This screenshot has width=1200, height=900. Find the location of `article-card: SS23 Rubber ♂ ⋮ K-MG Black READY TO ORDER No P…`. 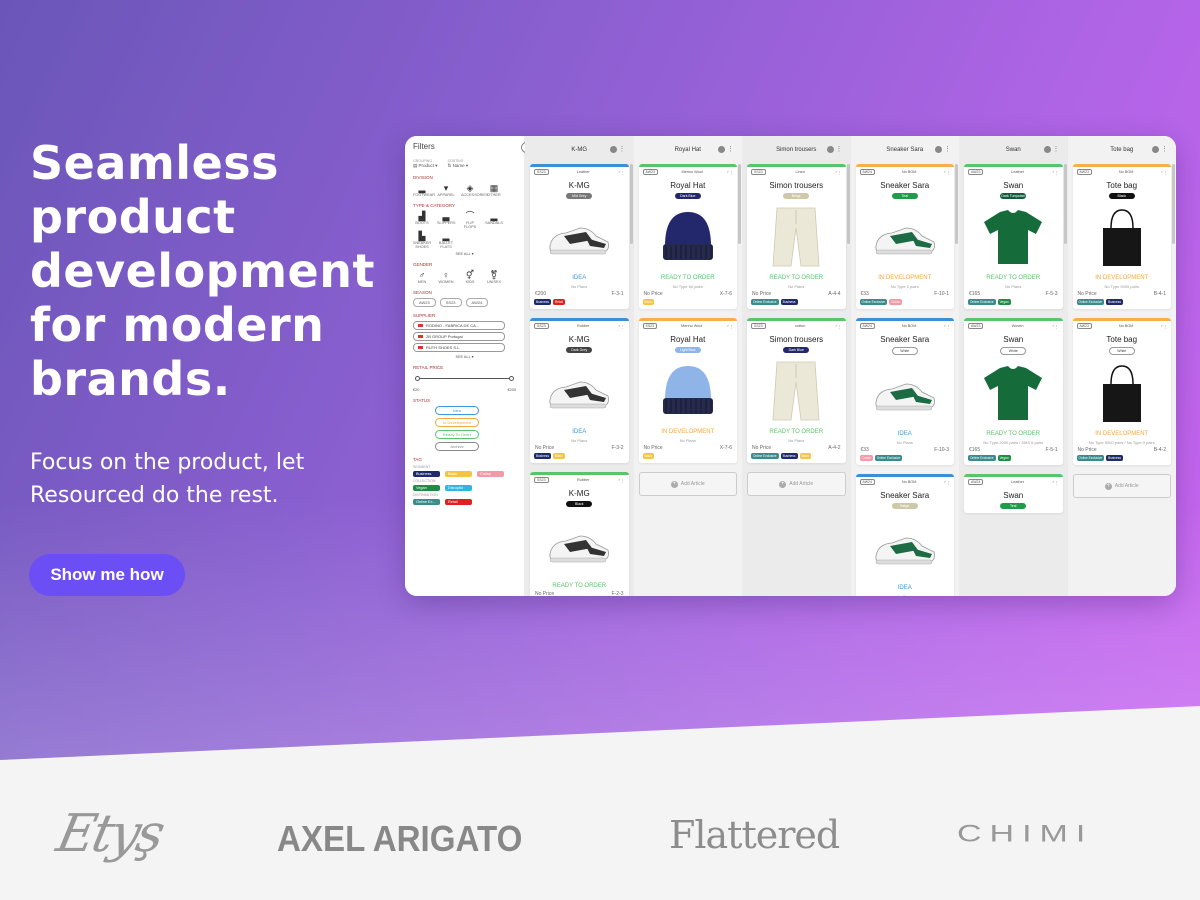

article-card: SS23 Rubber ♂ ⋮ K-MG Black READY TO ORDER No P… is located at coordinates (579, 534).